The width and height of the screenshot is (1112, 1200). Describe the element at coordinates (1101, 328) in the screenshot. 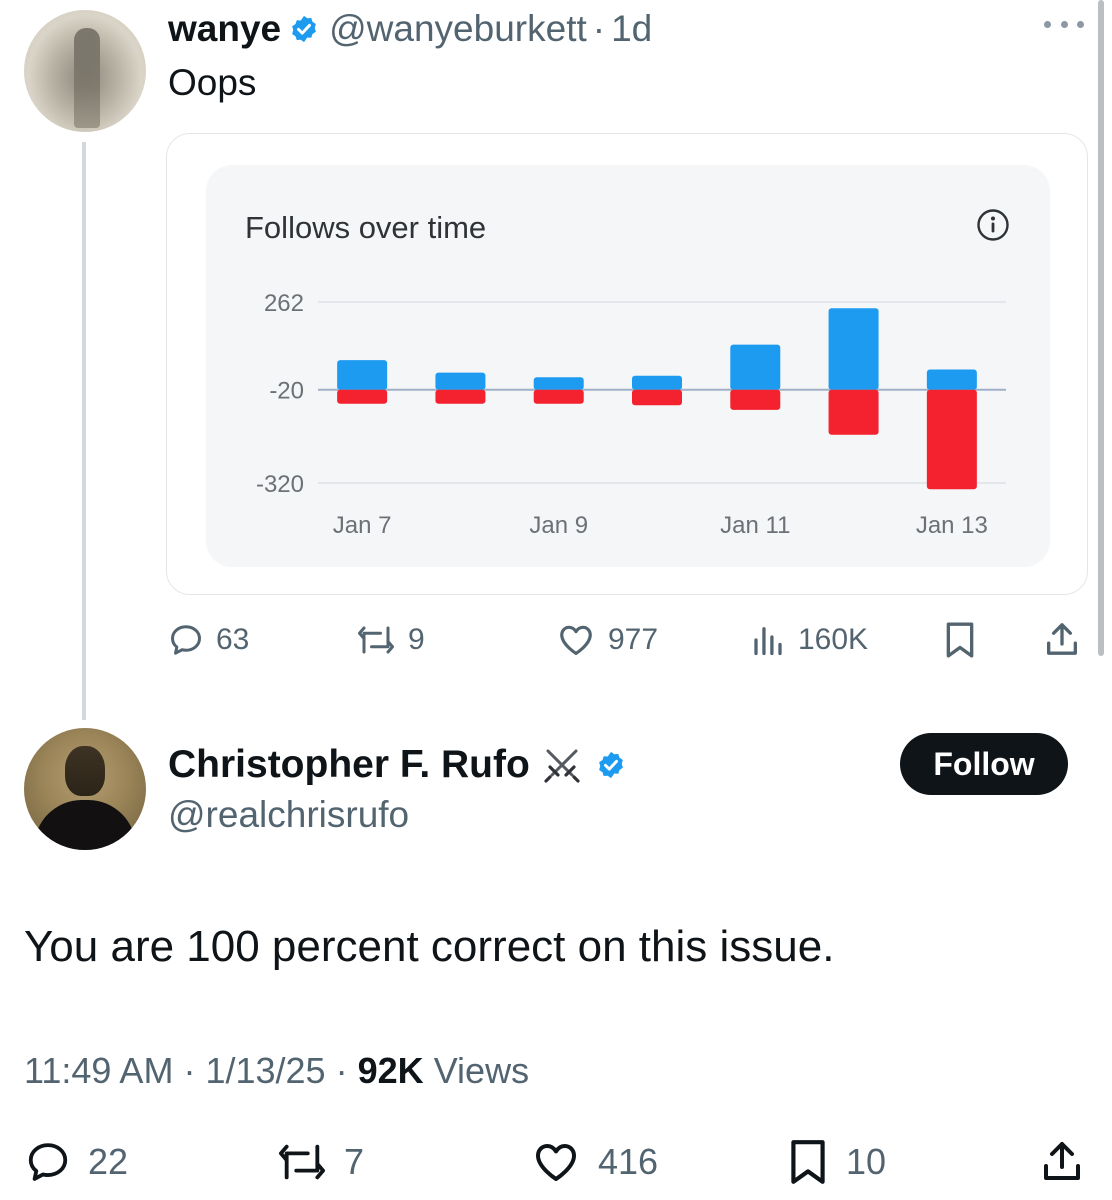

I see `scrollbar` at that location.